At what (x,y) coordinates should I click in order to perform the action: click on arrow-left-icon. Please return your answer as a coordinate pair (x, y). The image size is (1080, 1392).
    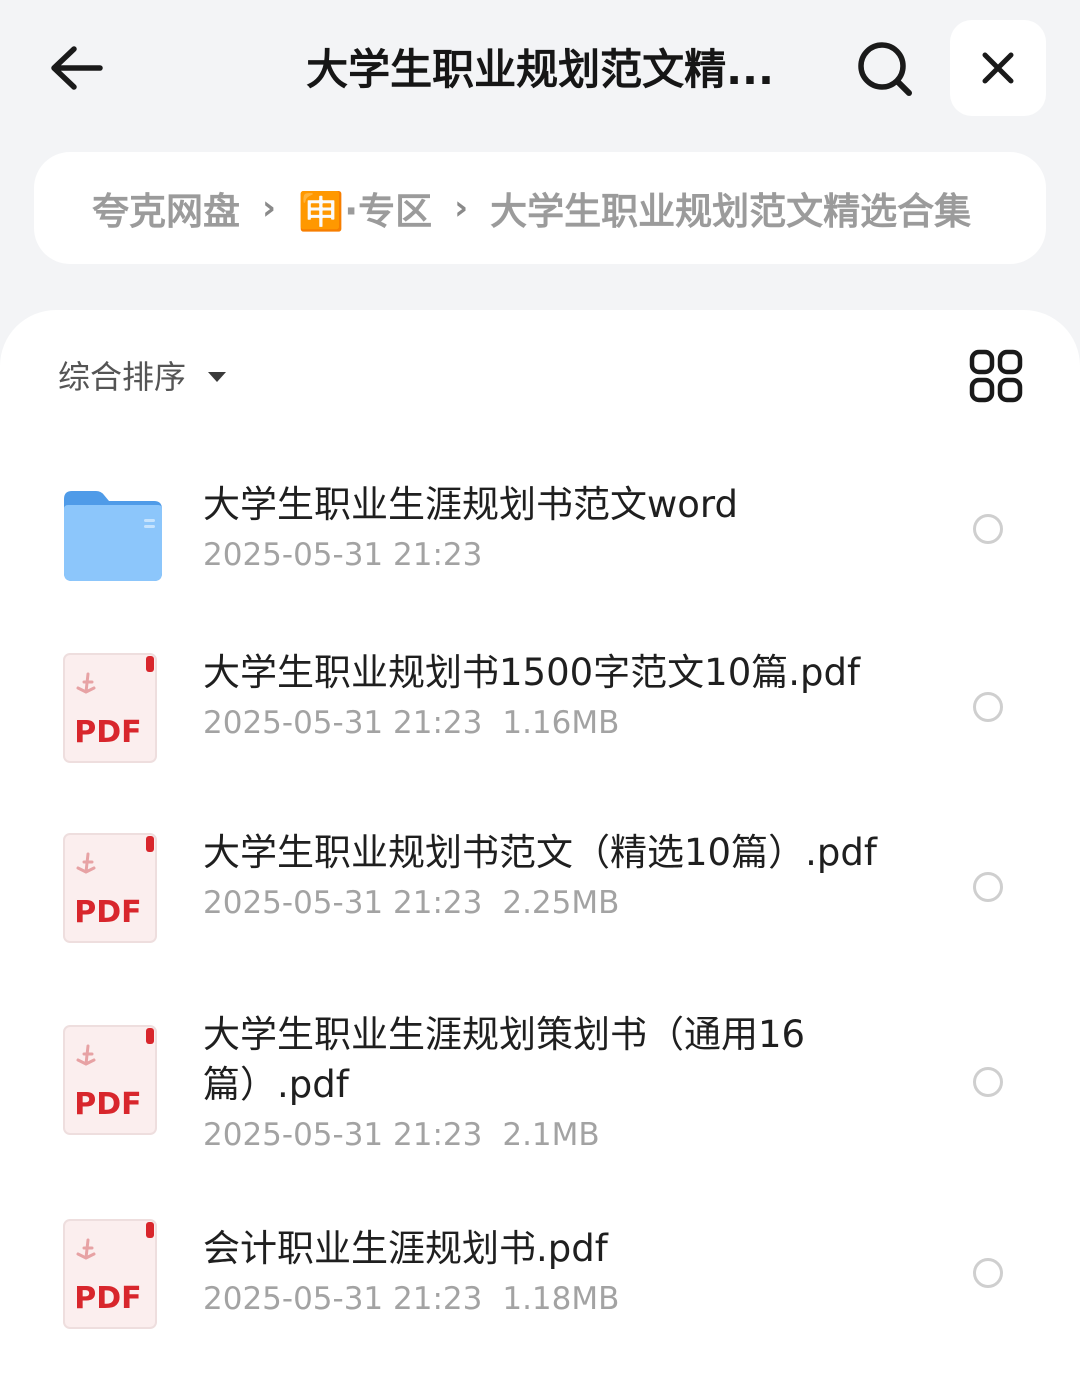
    Looking at the image, I should click on (77, 68).